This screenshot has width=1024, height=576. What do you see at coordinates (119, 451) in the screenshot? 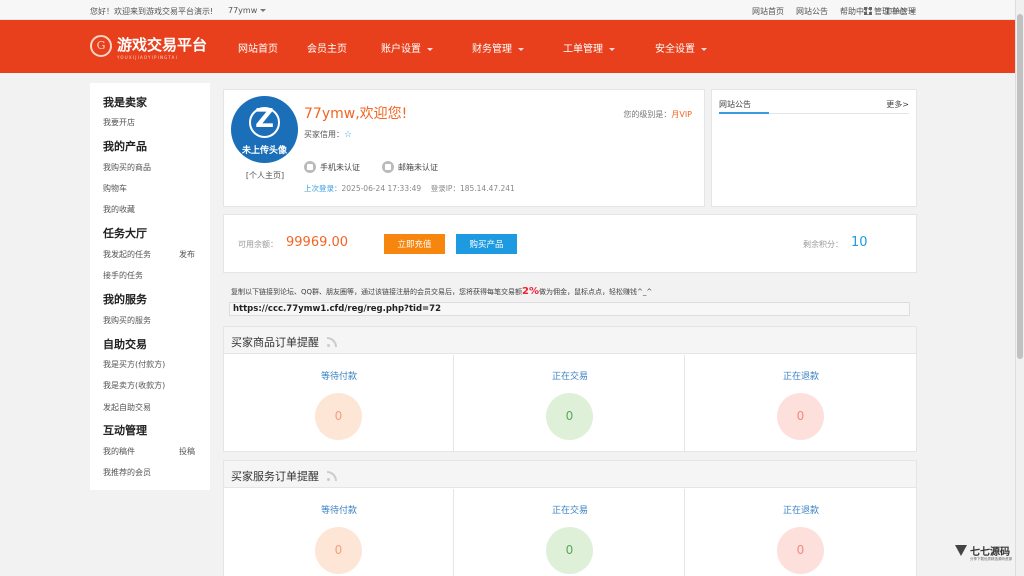
I see `sidebar-item-my-articles: 我的稿件` at bounding box center [119, 451].